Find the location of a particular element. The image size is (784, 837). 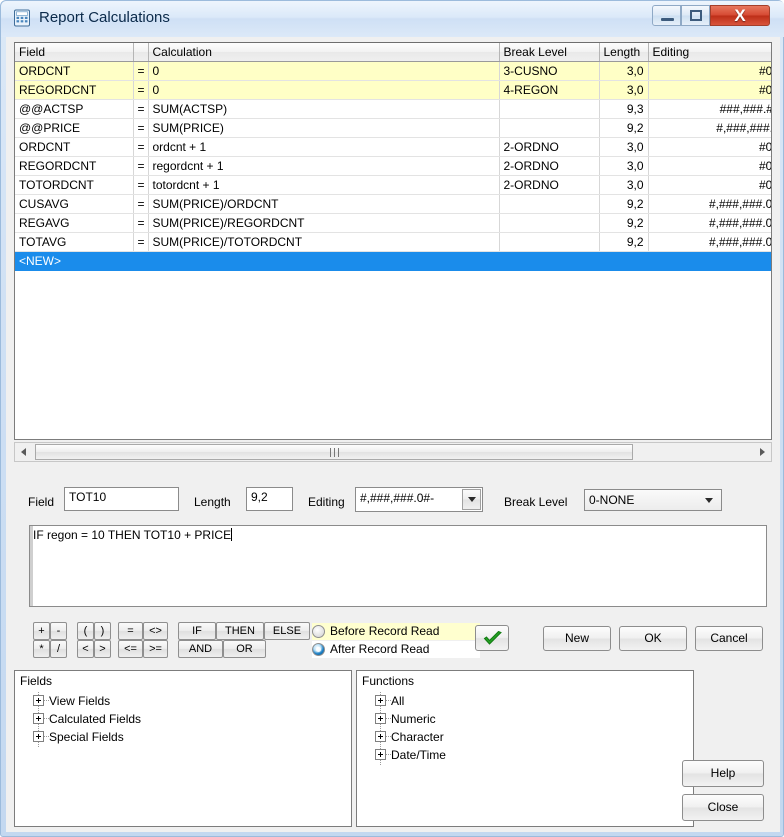

fields-tree-node: Calculated Fields is located at coordinates (87, 719).